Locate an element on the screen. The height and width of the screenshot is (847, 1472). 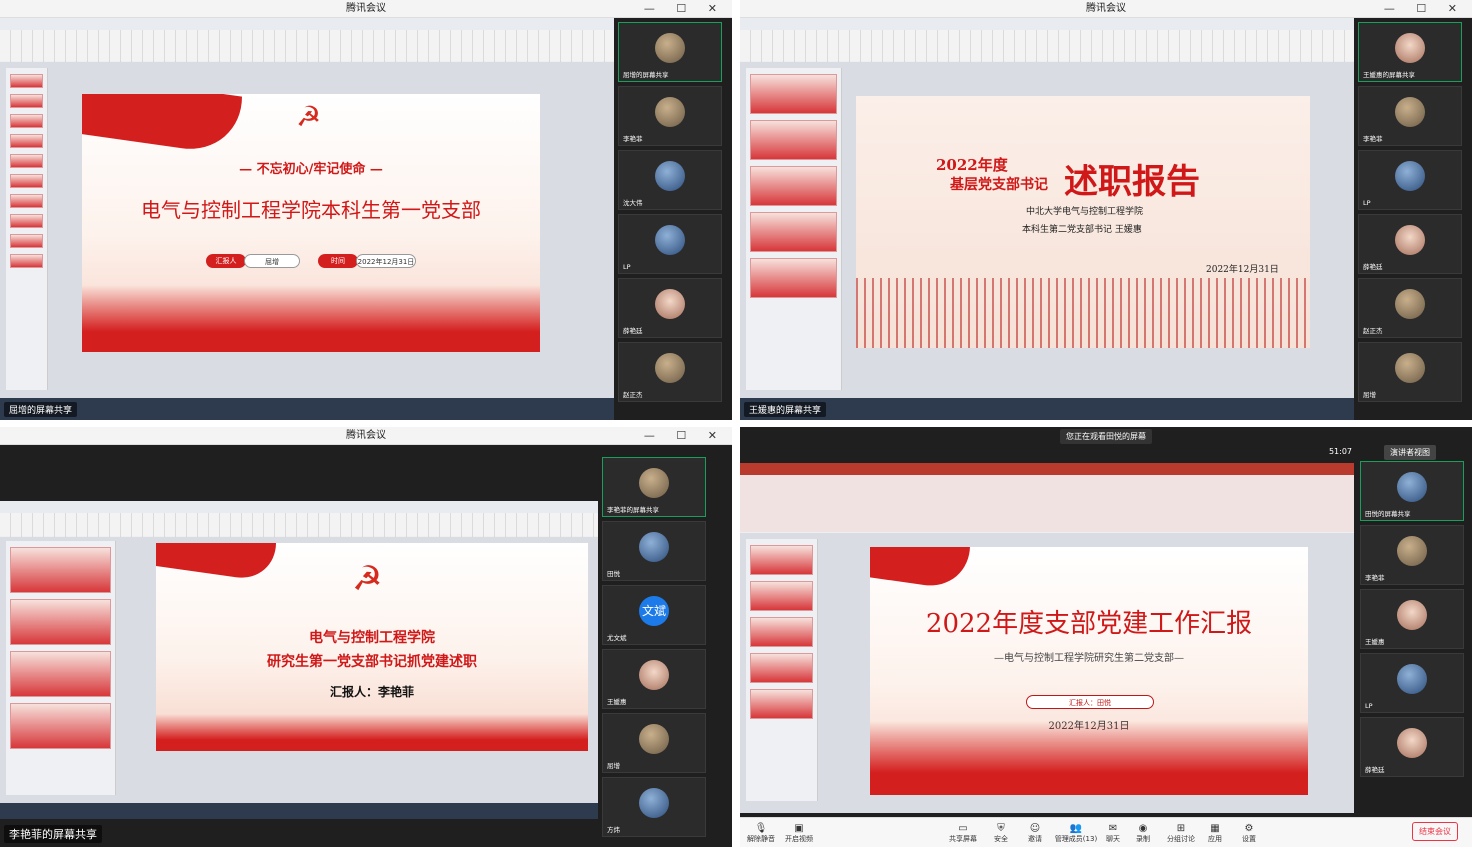
members-button: 👥 管理成员(13) is located at coordinates (1076, 833).